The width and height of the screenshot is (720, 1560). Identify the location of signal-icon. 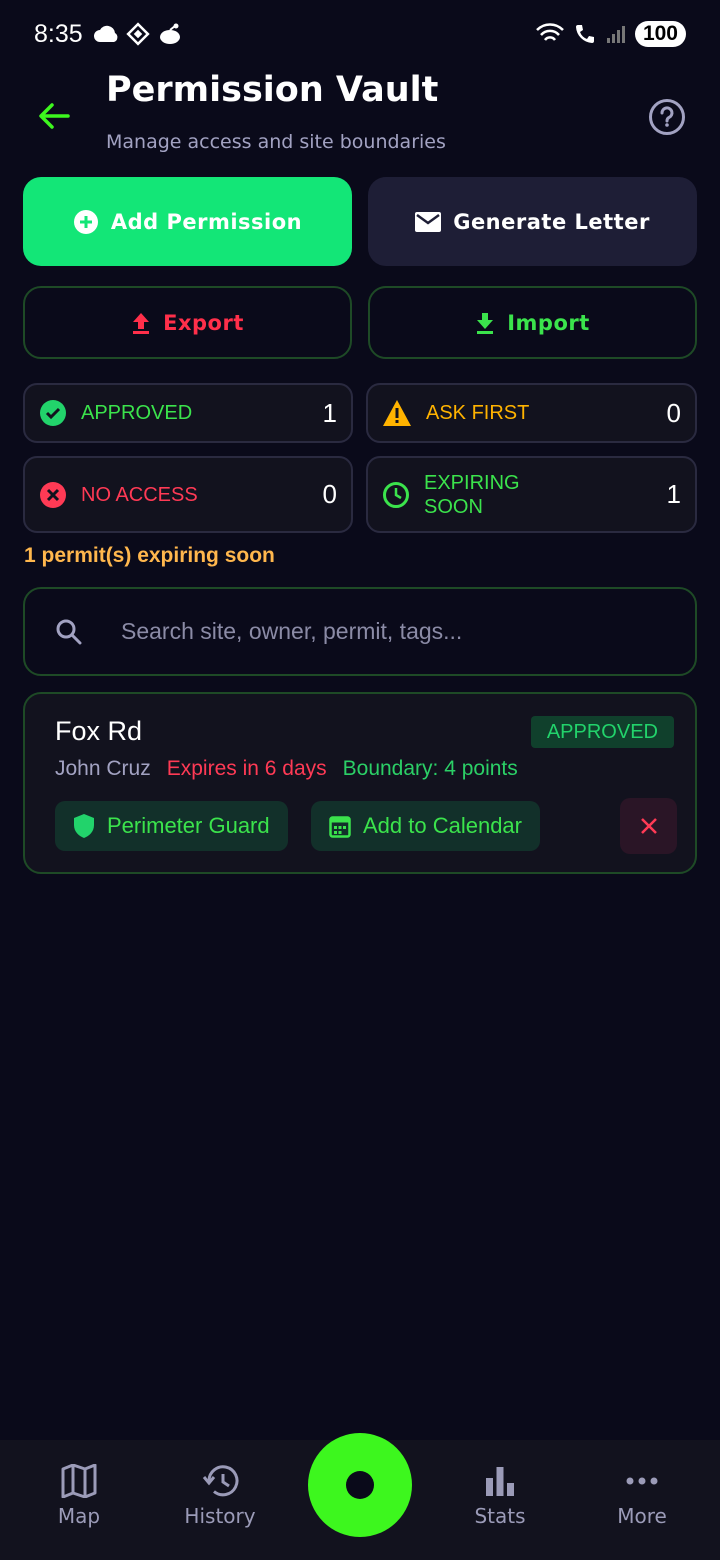
(615, 34).